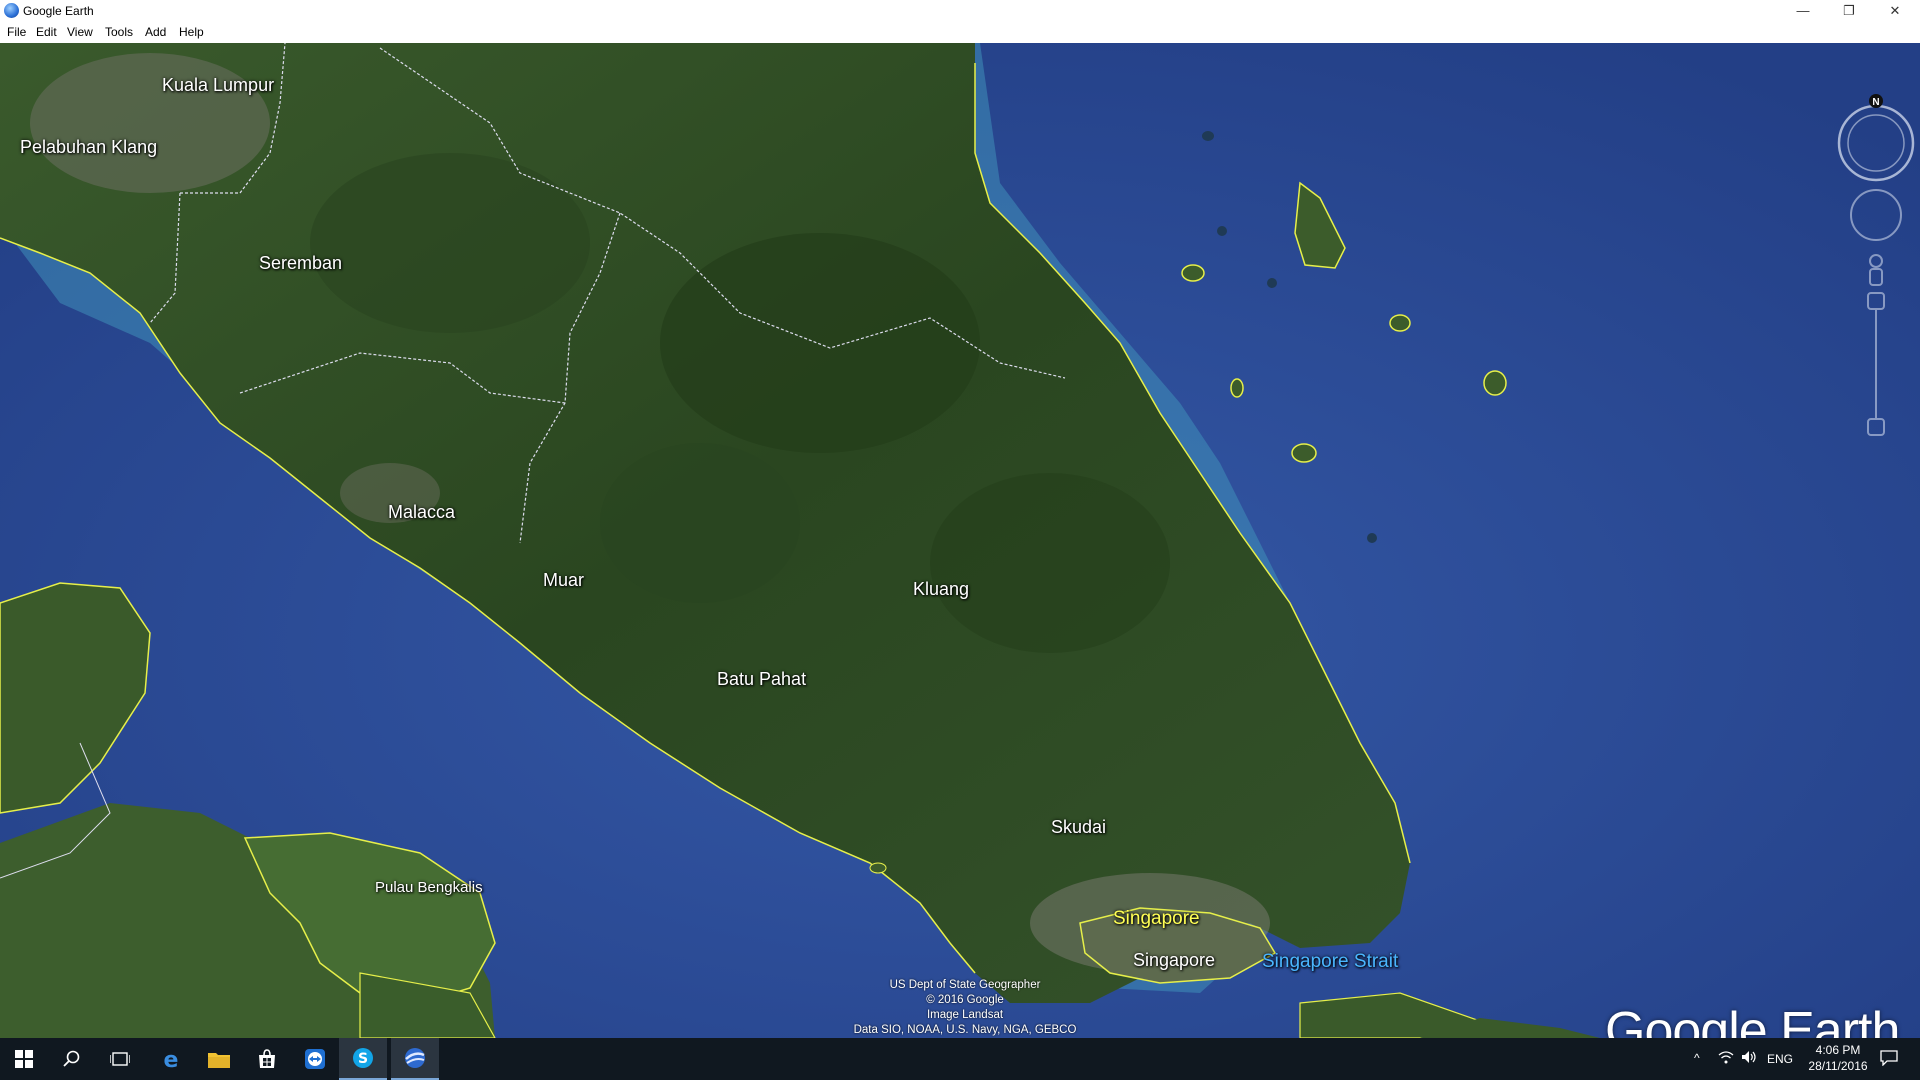 This screenshot has height=1080, width=1920. Describe the element at coordinates (1875, 102) in the screenshot. I see `north-indicator-label: N` at that location.